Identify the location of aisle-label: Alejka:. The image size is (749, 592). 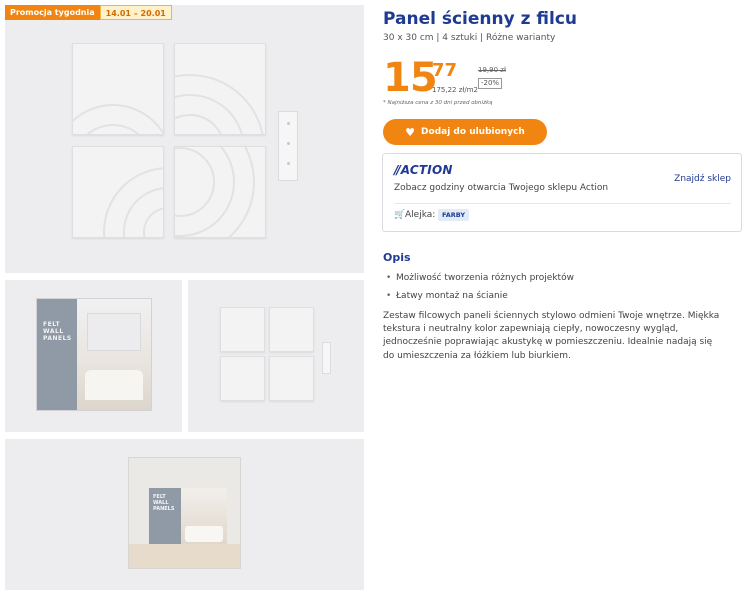
(420, 215).